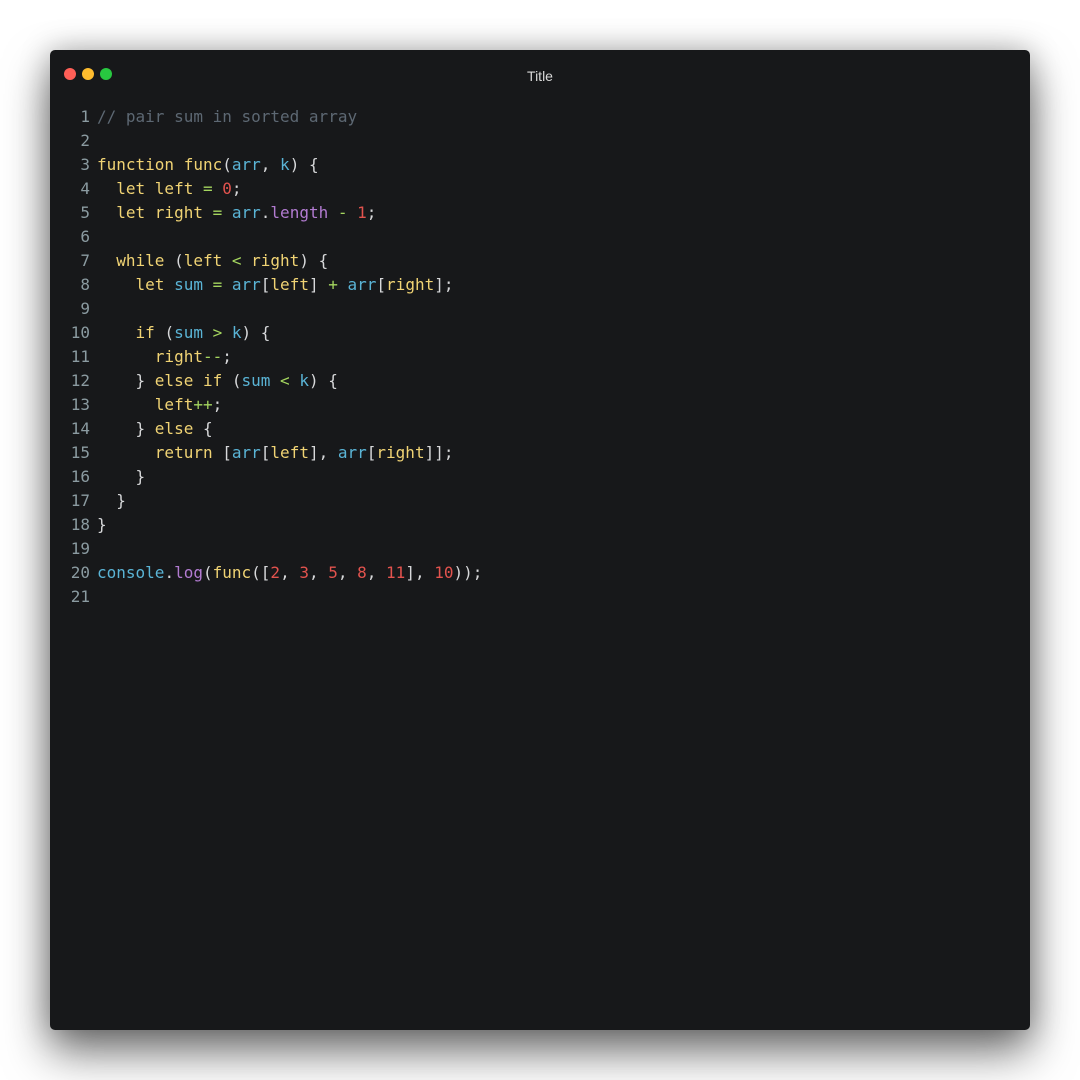 The image size is (1080, 1080). Describe the element at coordinates (188, 572) in the screenshot. I see `code-token: log` at that location.